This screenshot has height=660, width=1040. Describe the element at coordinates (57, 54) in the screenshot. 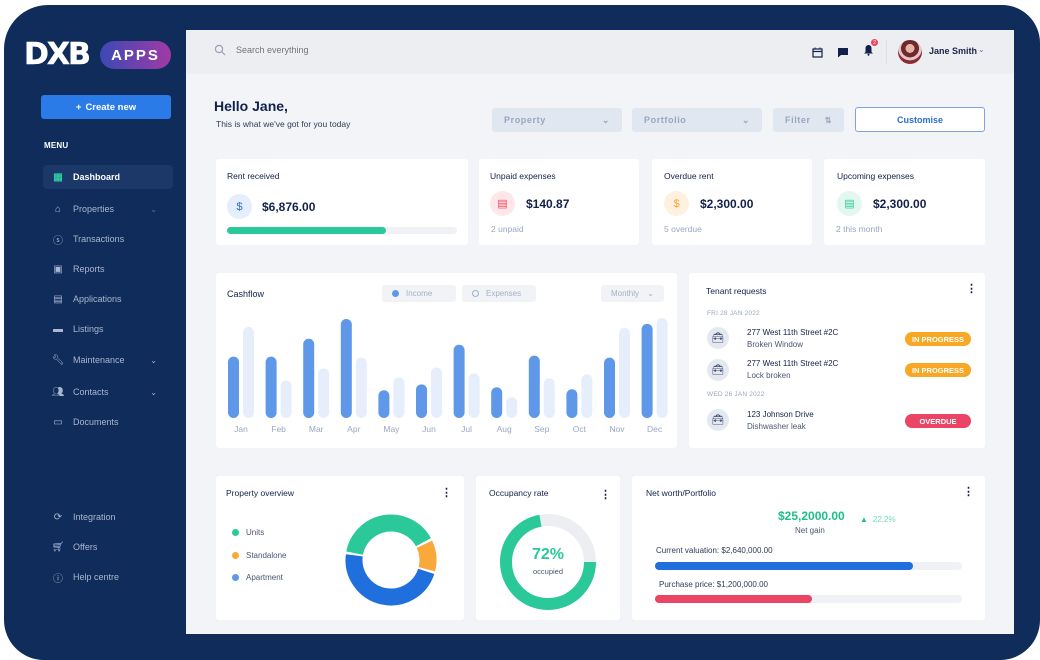

I see `logo-wordmark: DXB` at that location.